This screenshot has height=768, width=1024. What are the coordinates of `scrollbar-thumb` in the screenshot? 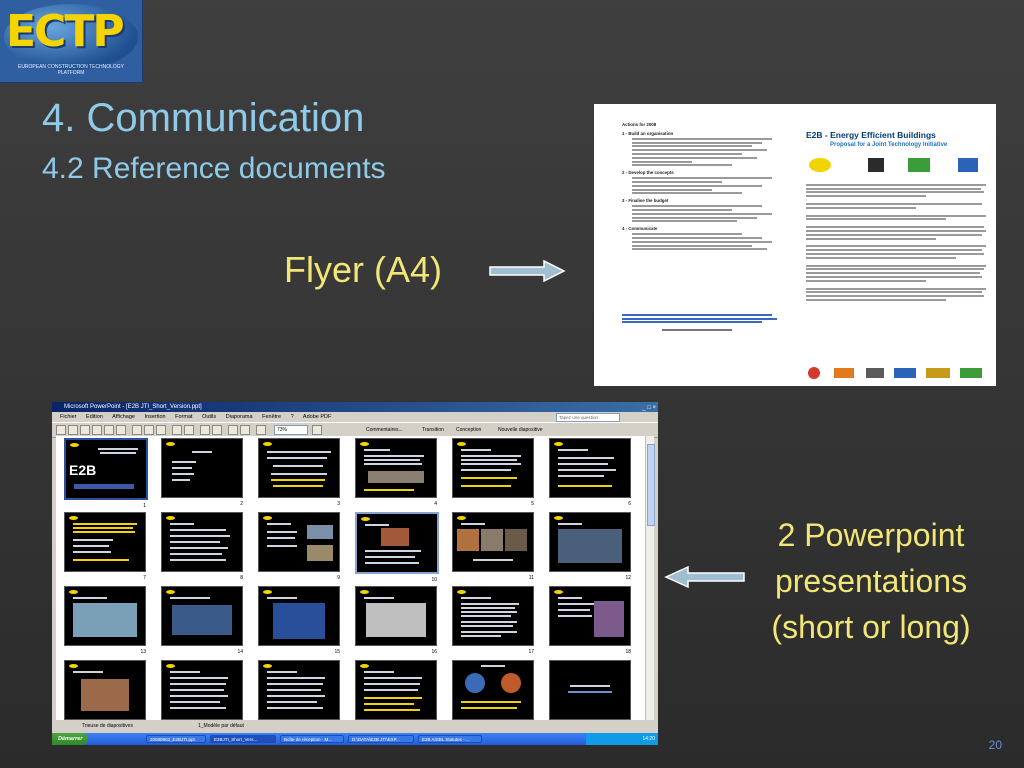 It's located at (651, 485).